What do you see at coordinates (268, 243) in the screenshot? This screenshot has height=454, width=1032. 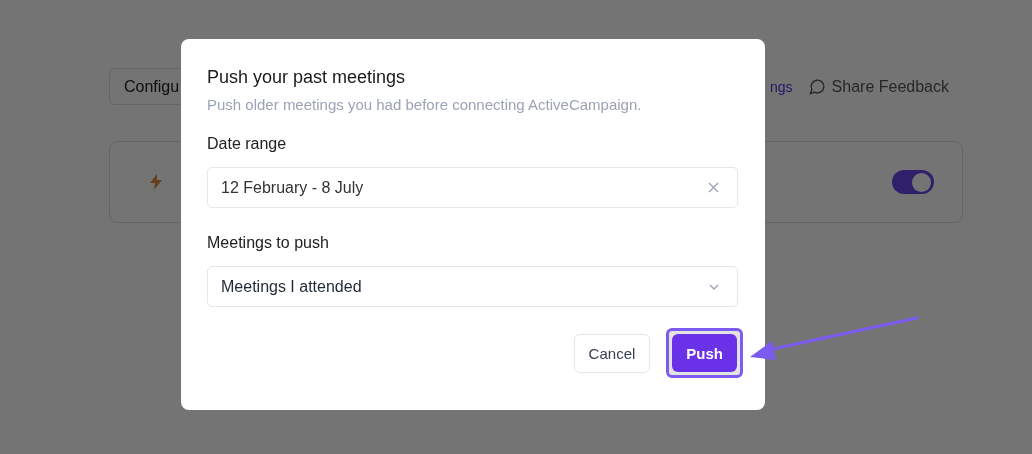 I see `field-label: Meetings to push` at bounding box center [268, 243].